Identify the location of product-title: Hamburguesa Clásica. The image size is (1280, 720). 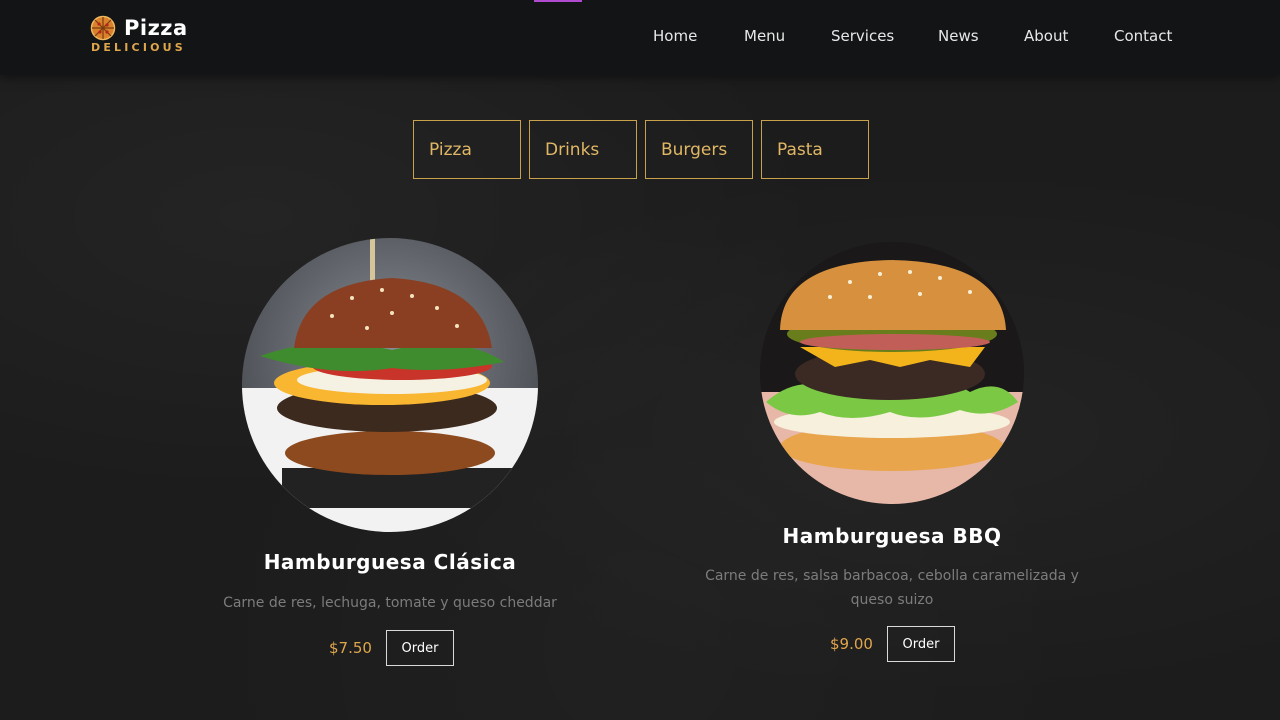
(390, 562).